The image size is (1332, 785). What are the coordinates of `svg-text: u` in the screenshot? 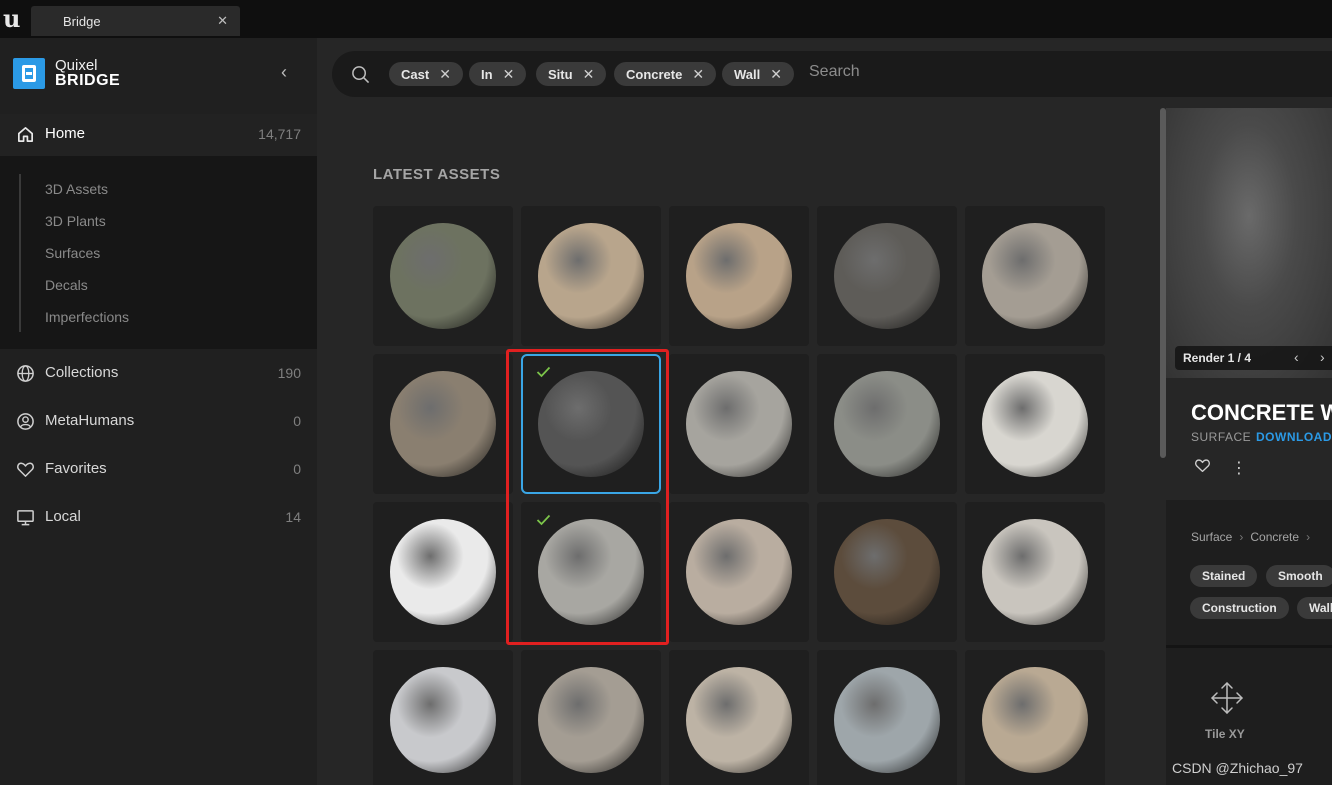 It's located at (11, 18).